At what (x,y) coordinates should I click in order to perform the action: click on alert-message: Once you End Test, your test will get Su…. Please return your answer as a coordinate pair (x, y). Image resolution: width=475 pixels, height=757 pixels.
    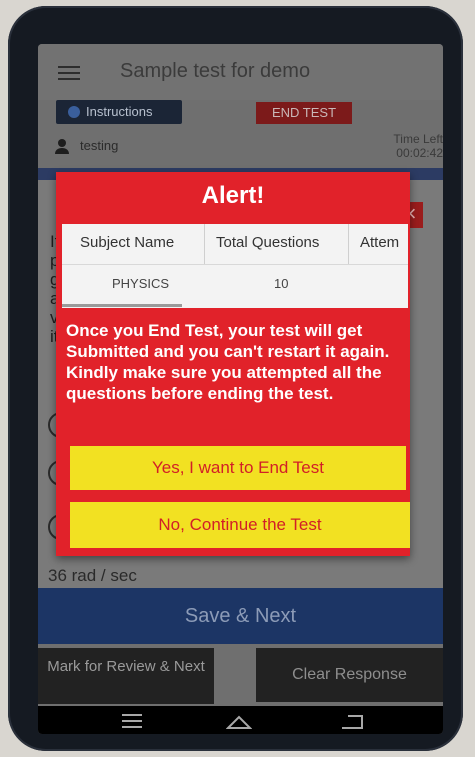
    Looking at the image, I should click on (228, 362).